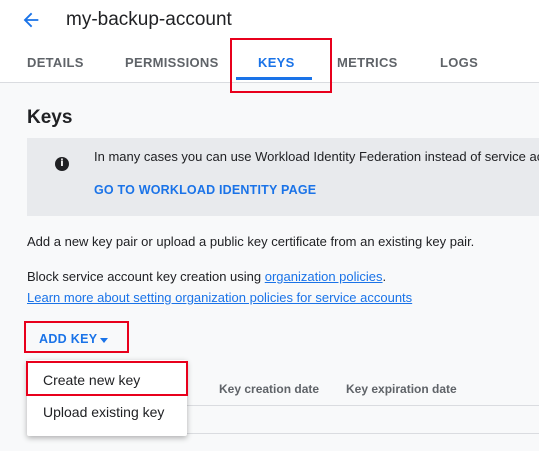  I want to click on tab-details: DETAILS, so click(55, 63).